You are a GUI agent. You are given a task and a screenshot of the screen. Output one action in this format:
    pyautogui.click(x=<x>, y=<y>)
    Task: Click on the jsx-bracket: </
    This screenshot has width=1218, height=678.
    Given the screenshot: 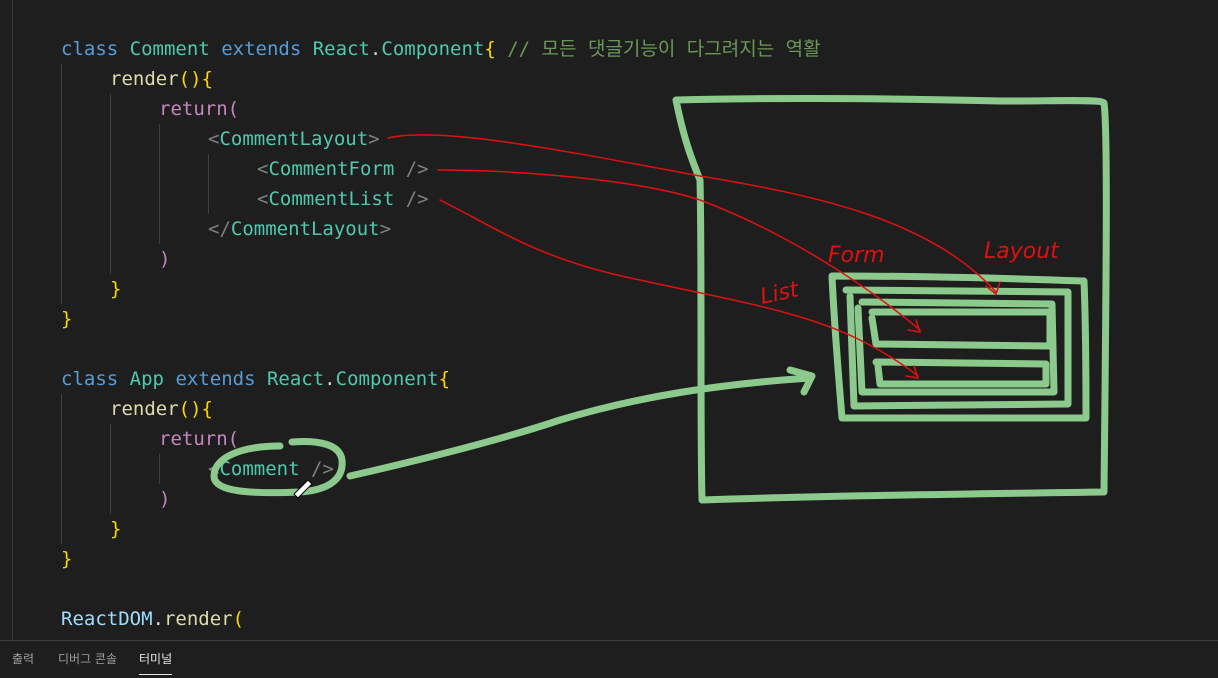 What is the action you would take?
    pyautogui.click(x=219, y=229)
    